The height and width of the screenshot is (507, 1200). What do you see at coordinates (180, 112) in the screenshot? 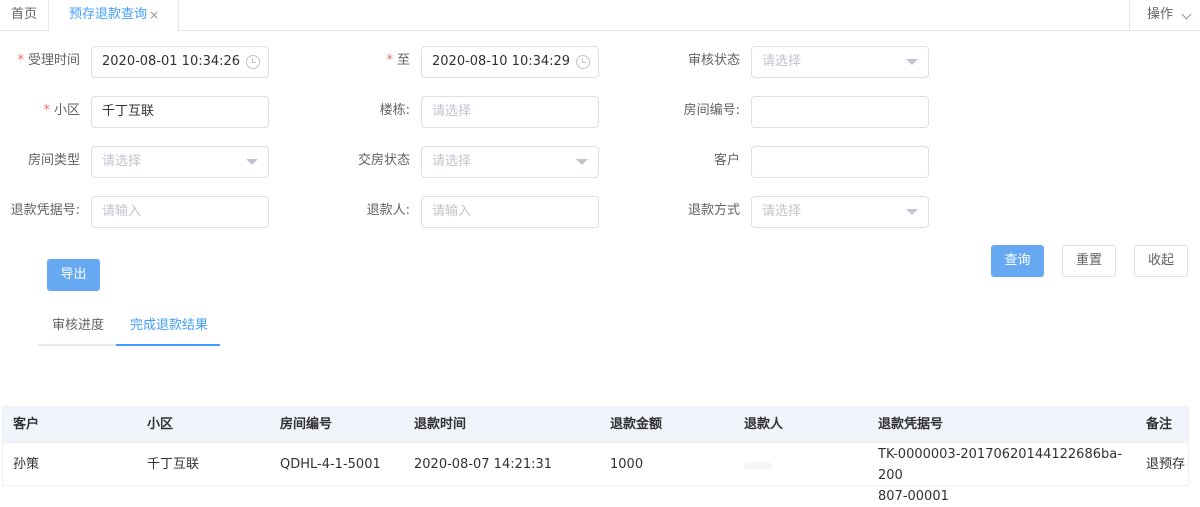
I see `community-input: 千丁互联` at bounding box center [180, 112].